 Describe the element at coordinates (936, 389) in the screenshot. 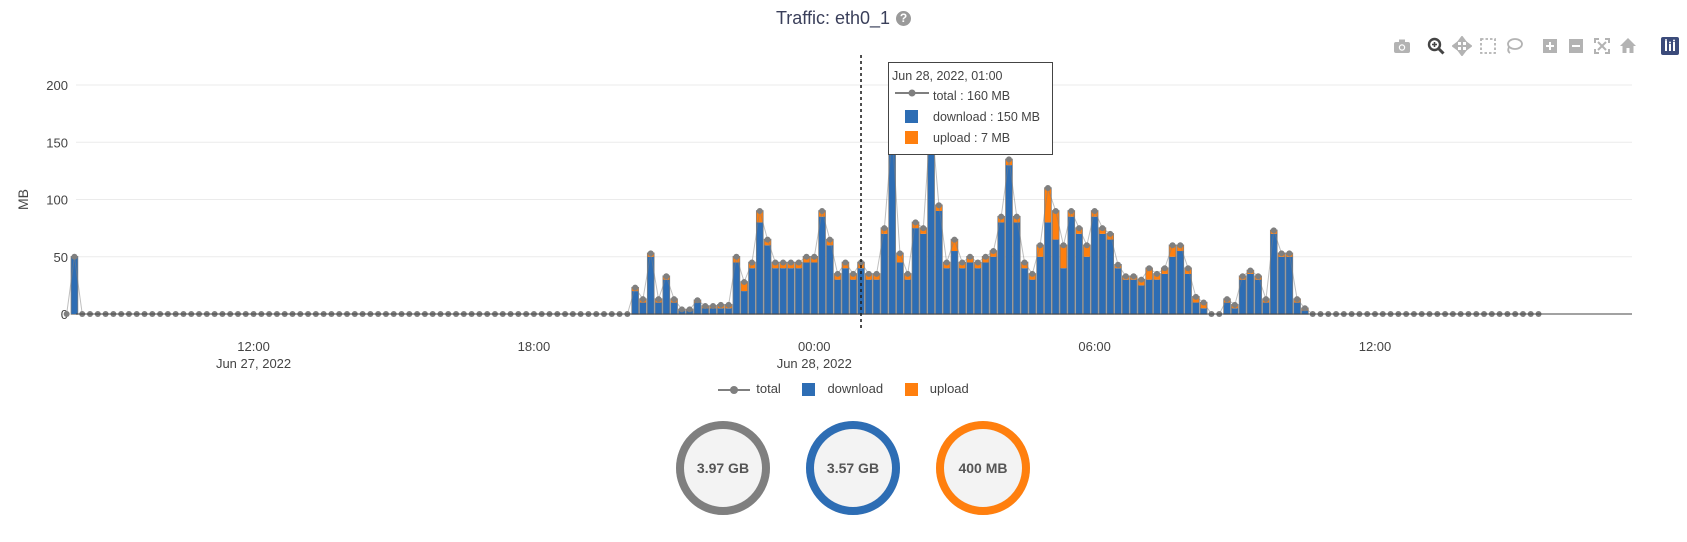

I see `legend-item-upload: upload` at that location.